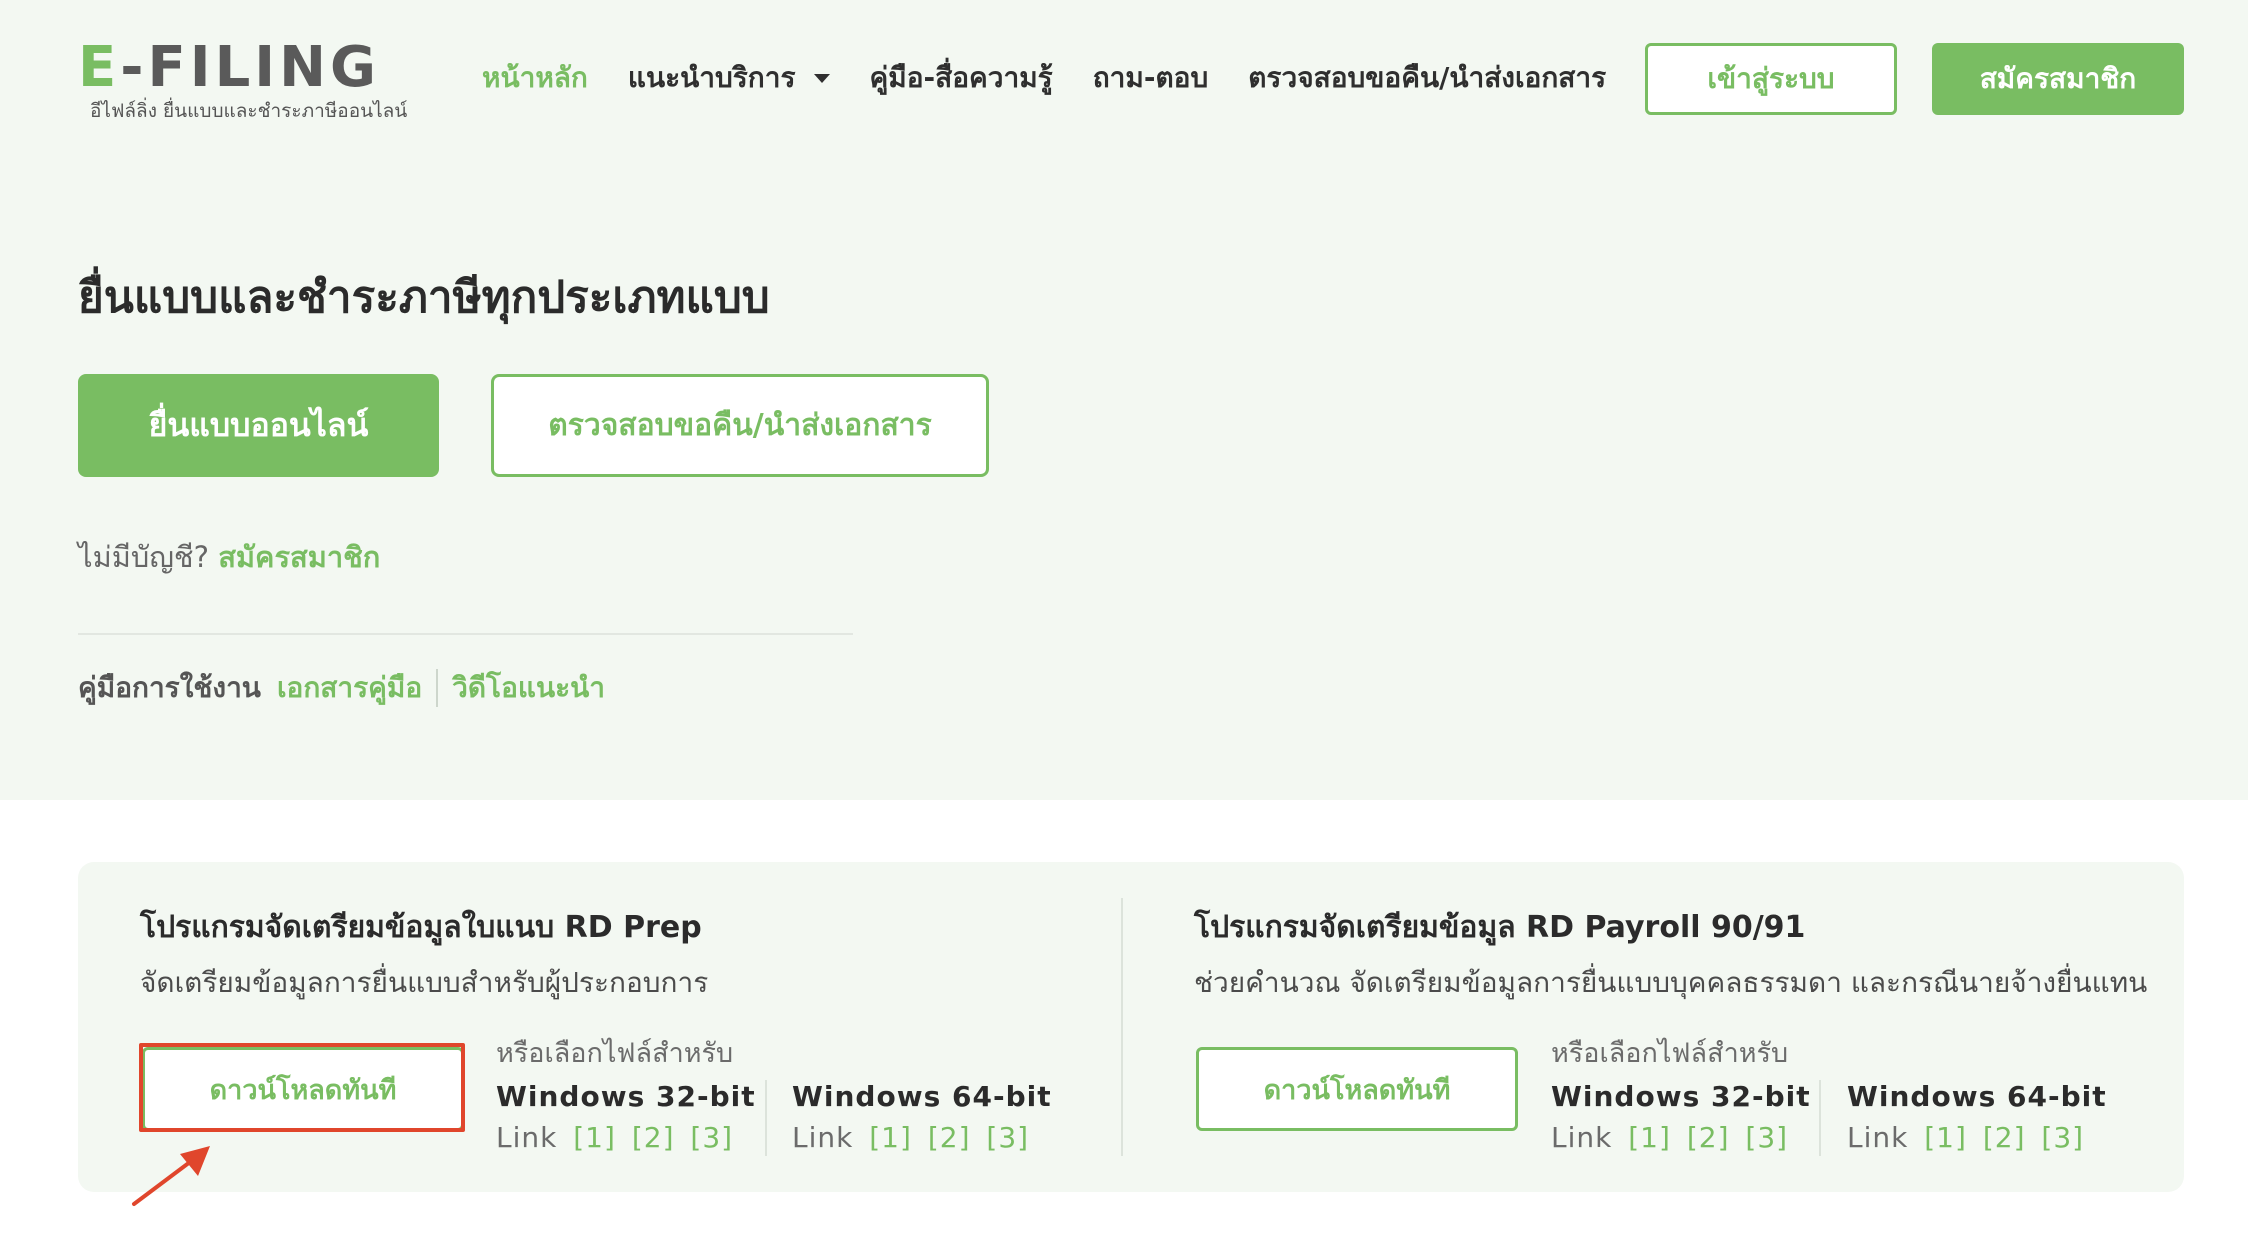 This screenshot has width=2248, height=1252. What do you see at coordinates (615, 1053) in the screenshot?
I see `rd-prep-or-choose: หรือเลือกไฟล์สำหรับ` at bounding box center [615, 1053].